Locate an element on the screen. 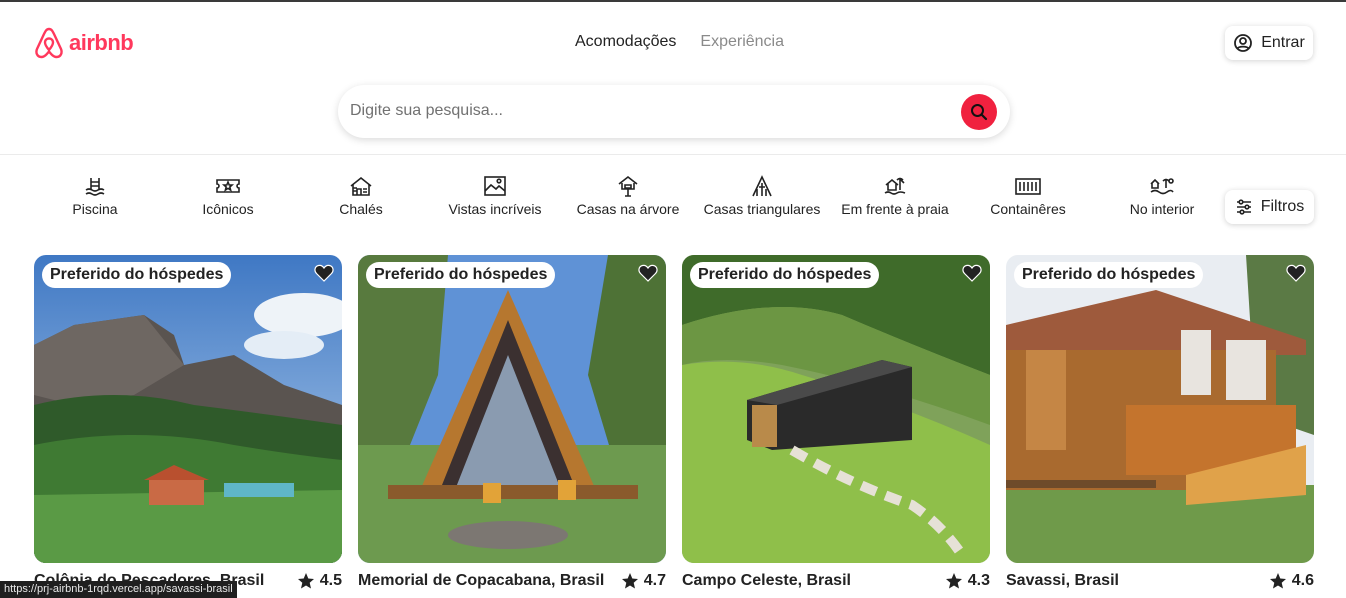 This screenshot has width=1346, height=598. category-label: Casas na árvore is located at coordinates (628, 209).